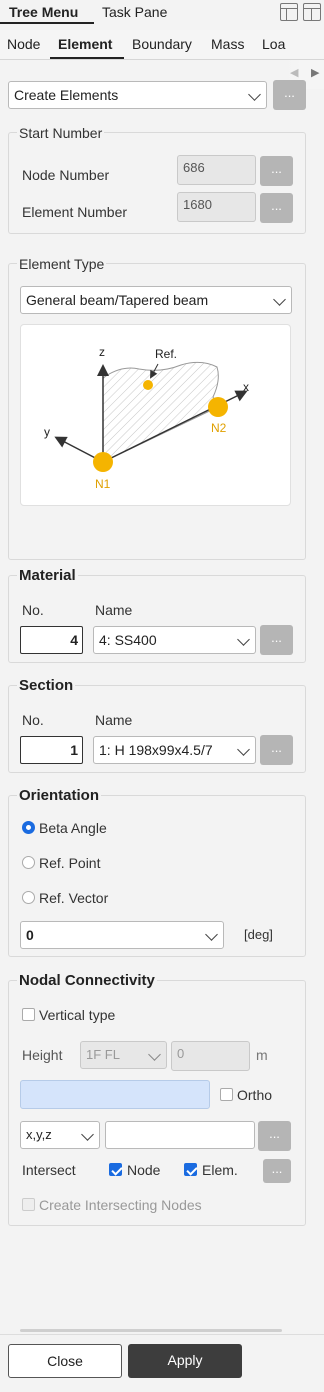  What do you see at coordinates (190, 1169) in the screenshot?
I see `intersect-elem-checkbox` at bounding box center [190, 1169].